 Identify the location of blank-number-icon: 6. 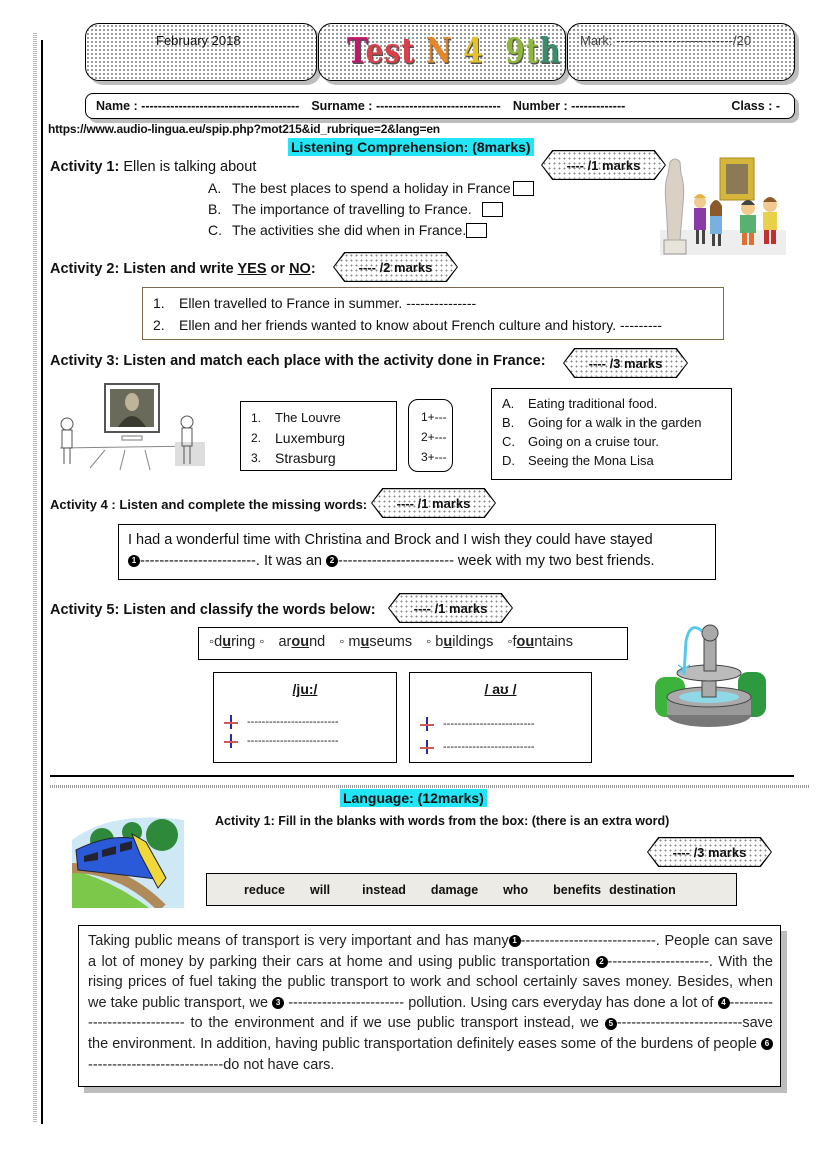
(767, 1044).